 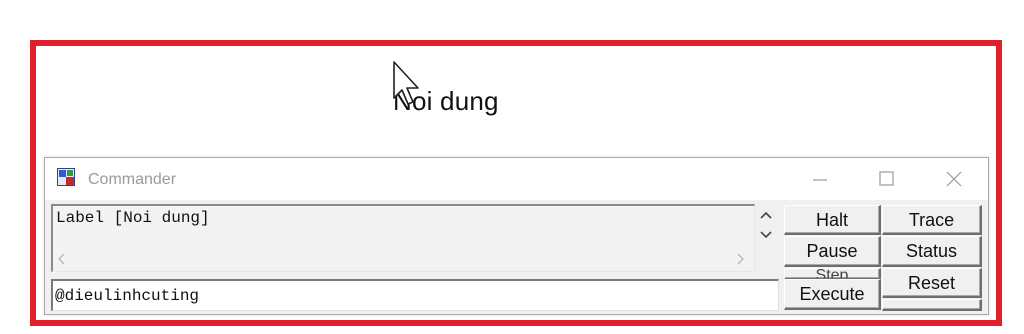 I want to click on halt-button: Halt, so click(x=832, y=220).